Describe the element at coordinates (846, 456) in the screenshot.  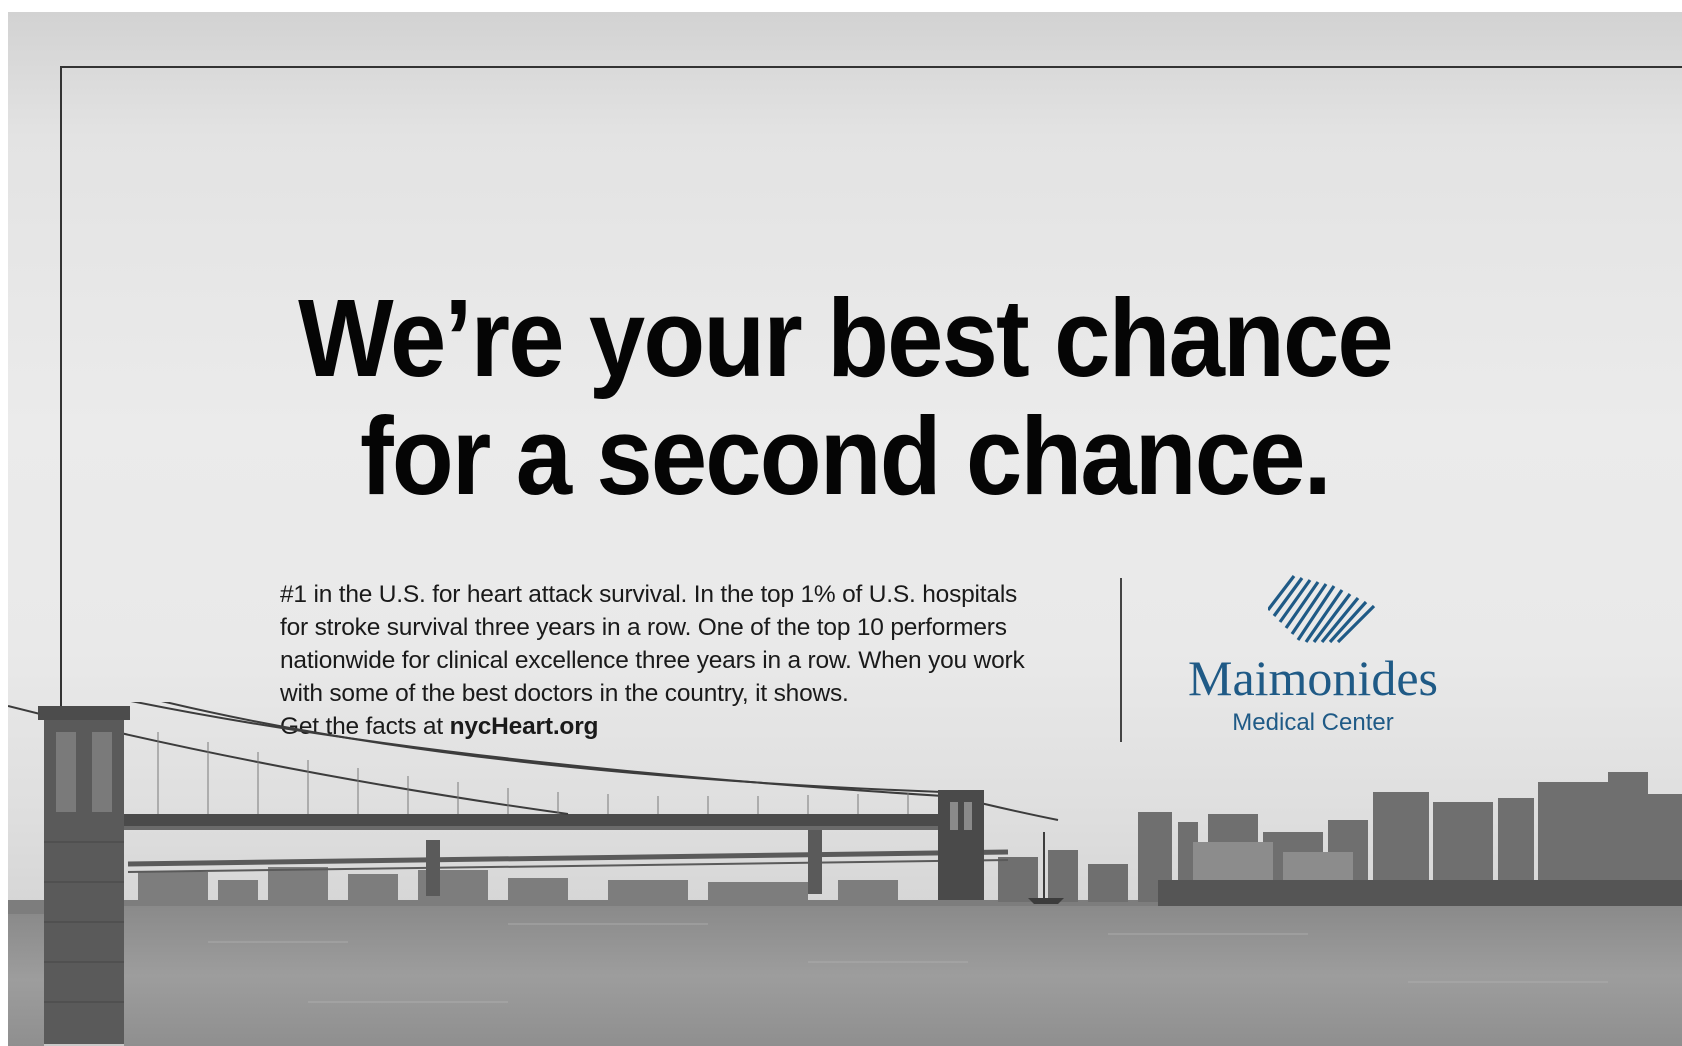
I see `headline-line-2: for a second chance.` at that location.